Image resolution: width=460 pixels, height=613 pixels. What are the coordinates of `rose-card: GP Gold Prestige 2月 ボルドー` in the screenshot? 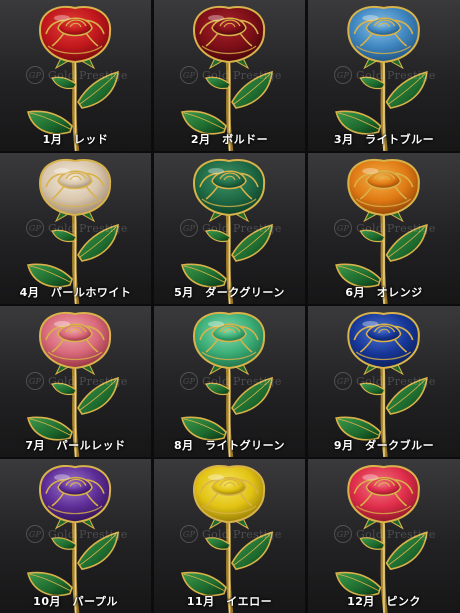 It's located at (229, 75).